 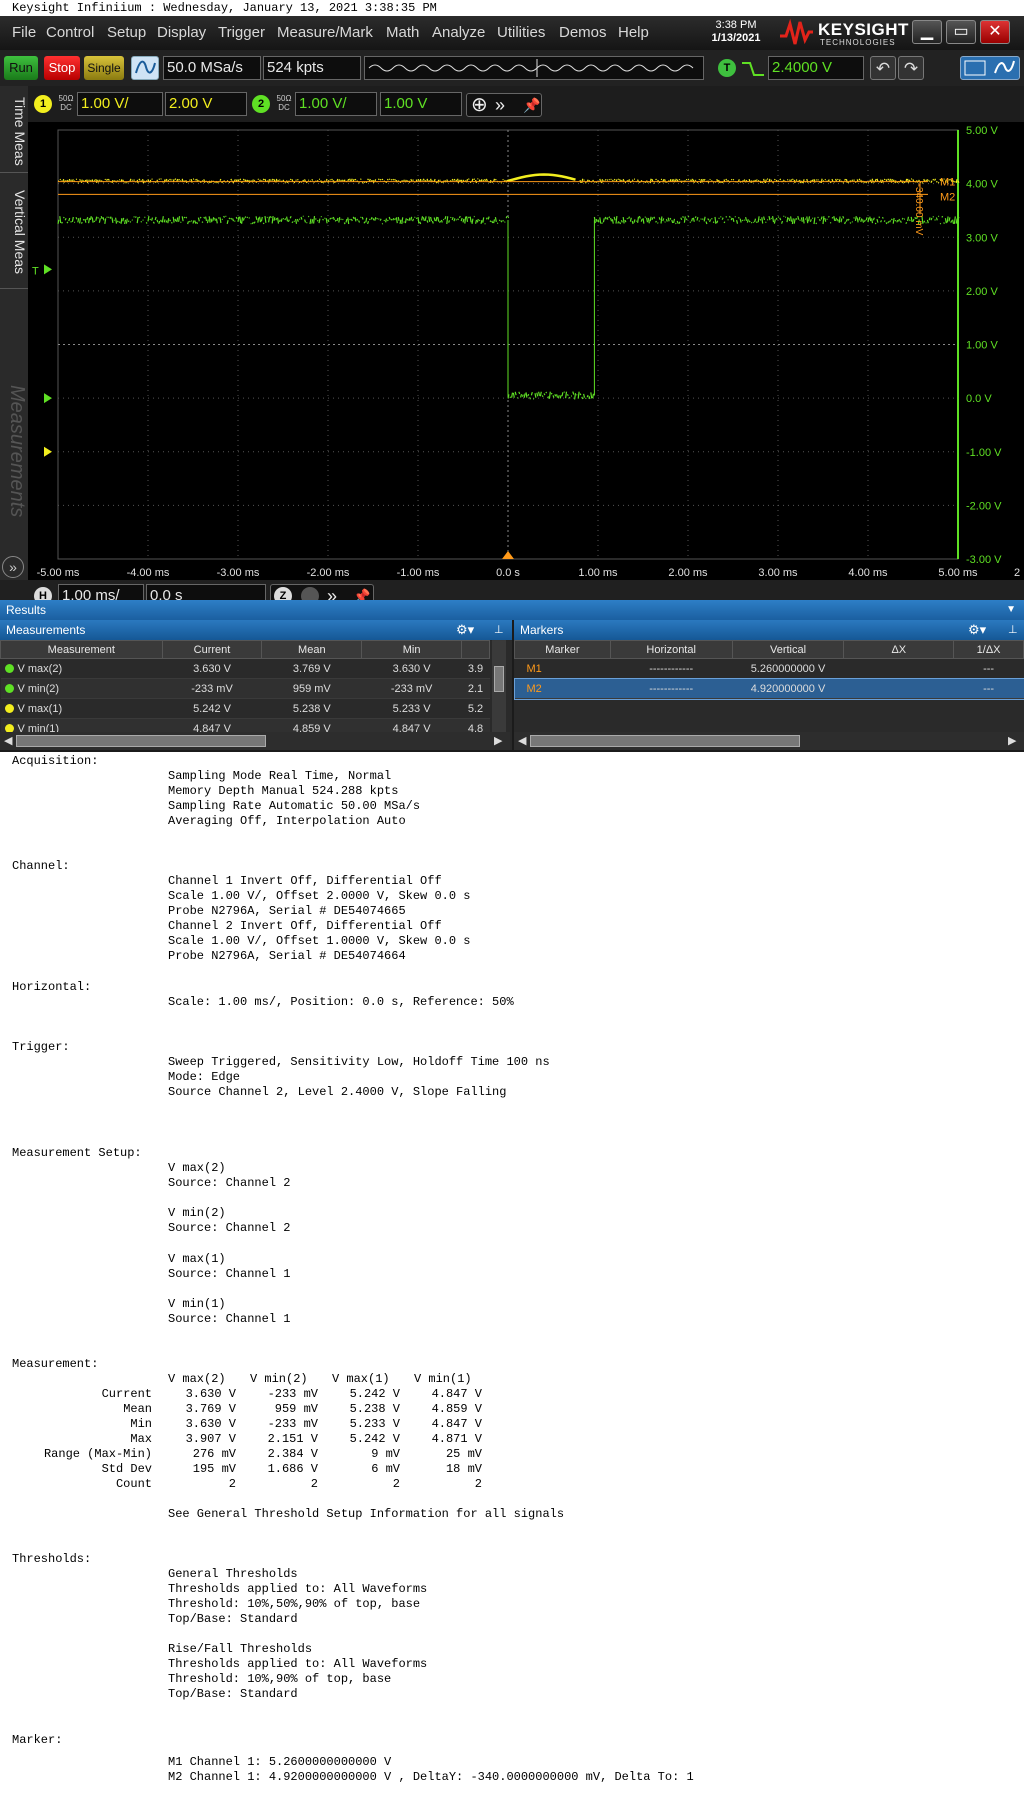 What do you see at coordinates (43, 104) in the screenshot?
I see `ch1-badge: 1` at bounding box center [43, 104].